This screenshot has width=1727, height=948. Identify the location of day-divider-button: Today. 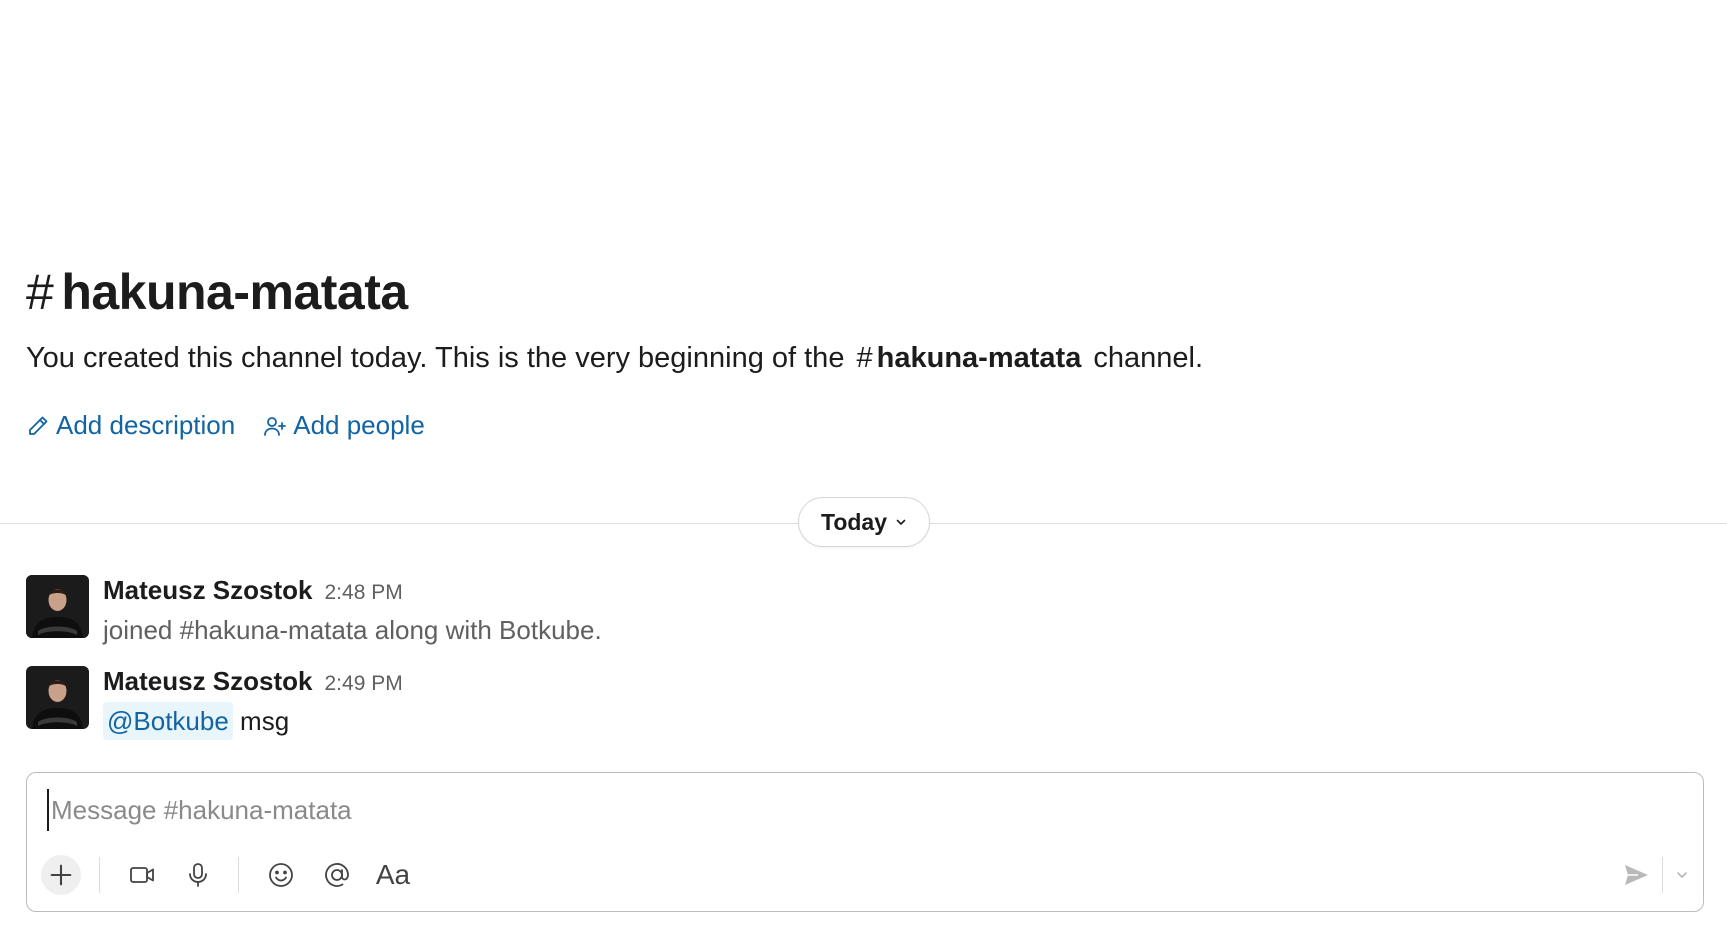
(864, 522).